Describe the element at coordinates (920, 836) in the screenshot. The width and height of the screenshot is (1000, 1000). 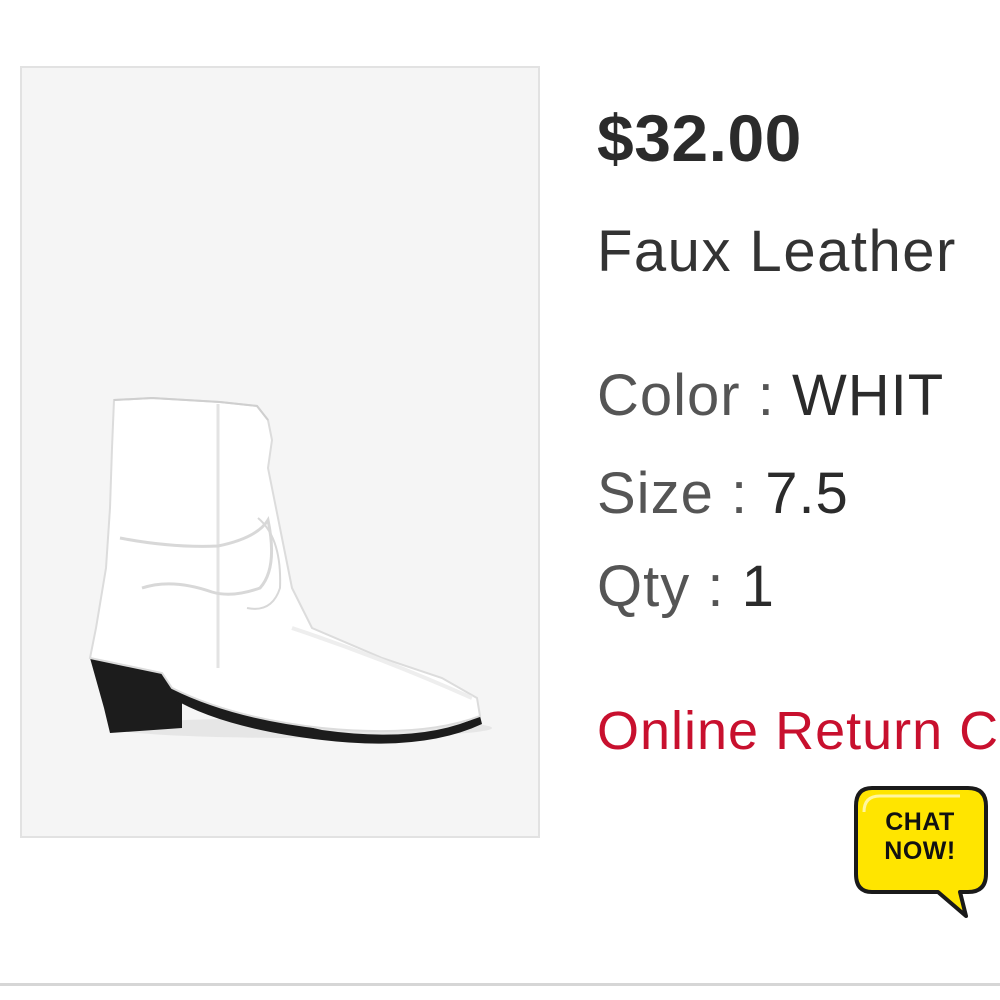
I see `chat-now-label: CHAT NOW!` at that location.